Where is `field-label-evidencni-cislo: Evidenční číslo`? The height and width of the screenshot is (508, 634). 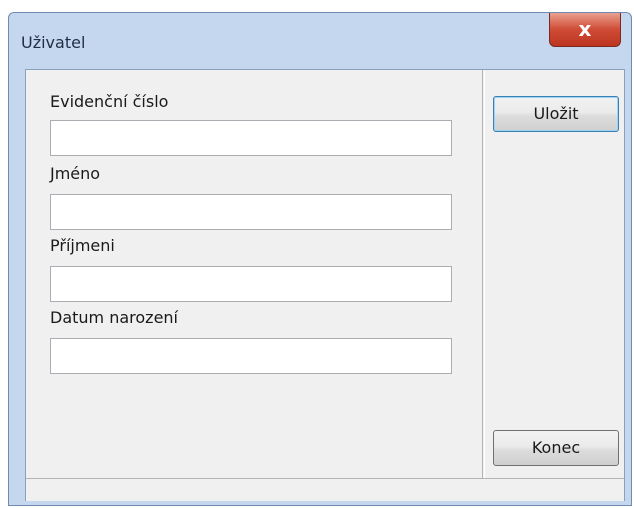 field-label-evidencni-cislo: Evidenční číslo is located at coordinates (109, 101).